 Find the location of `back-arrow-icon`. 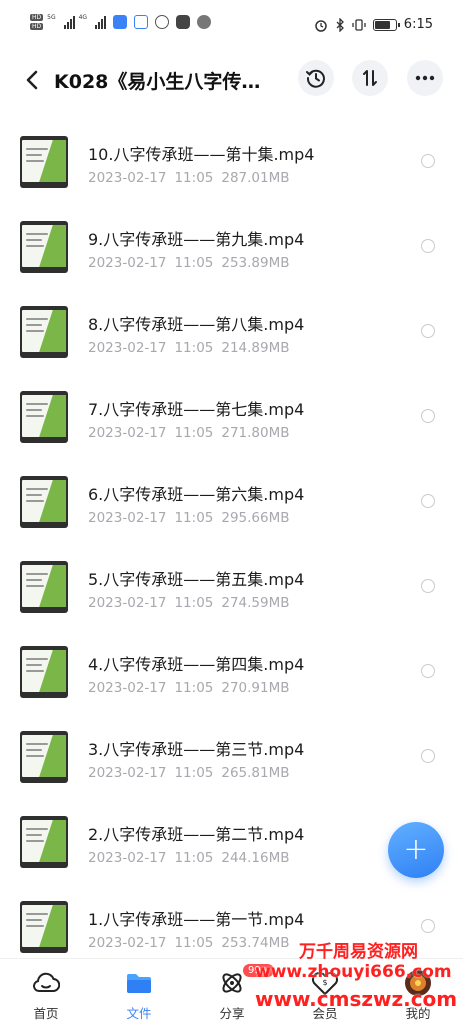

back-arrow-icon is located at coordinates (32, 80).